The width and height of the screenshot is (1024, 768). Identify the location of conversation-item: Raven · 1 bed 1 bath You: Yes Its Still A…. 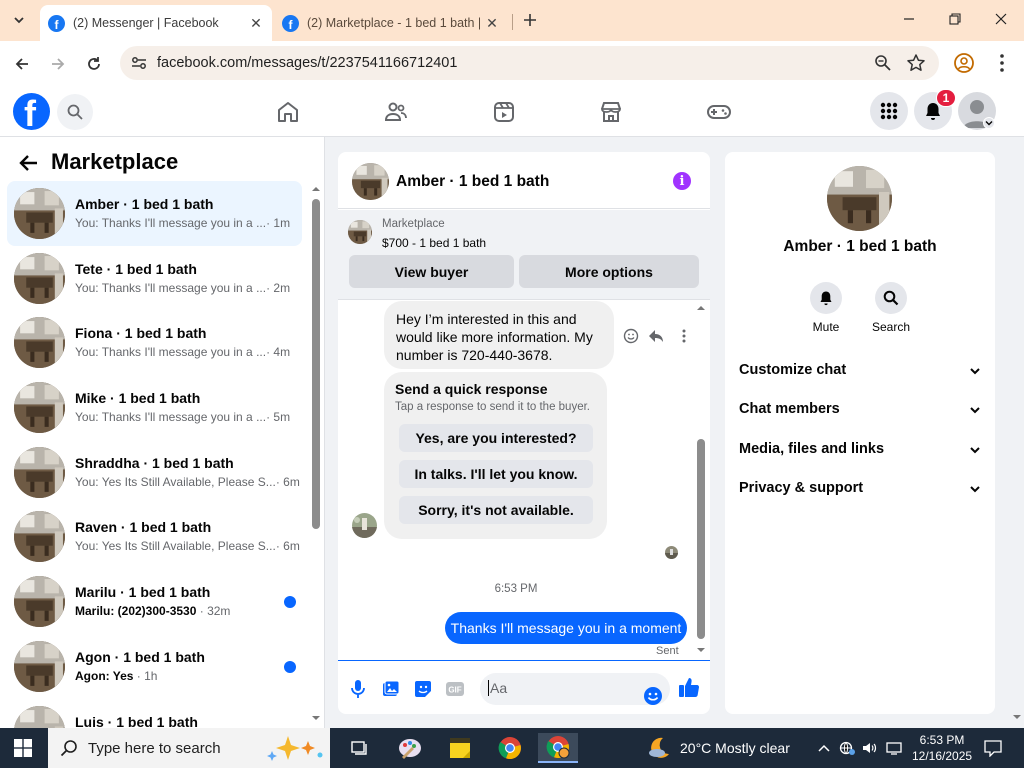
(154, 536).